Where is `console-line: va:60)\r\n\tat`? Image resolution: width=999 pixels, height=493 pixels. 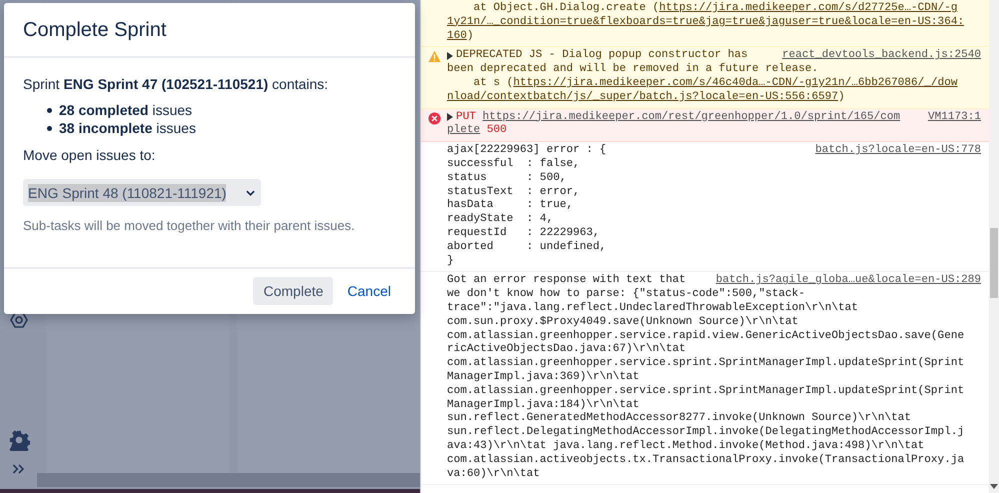 console-line: va:60)\r\n\tat is located at coordinates (493, 475).